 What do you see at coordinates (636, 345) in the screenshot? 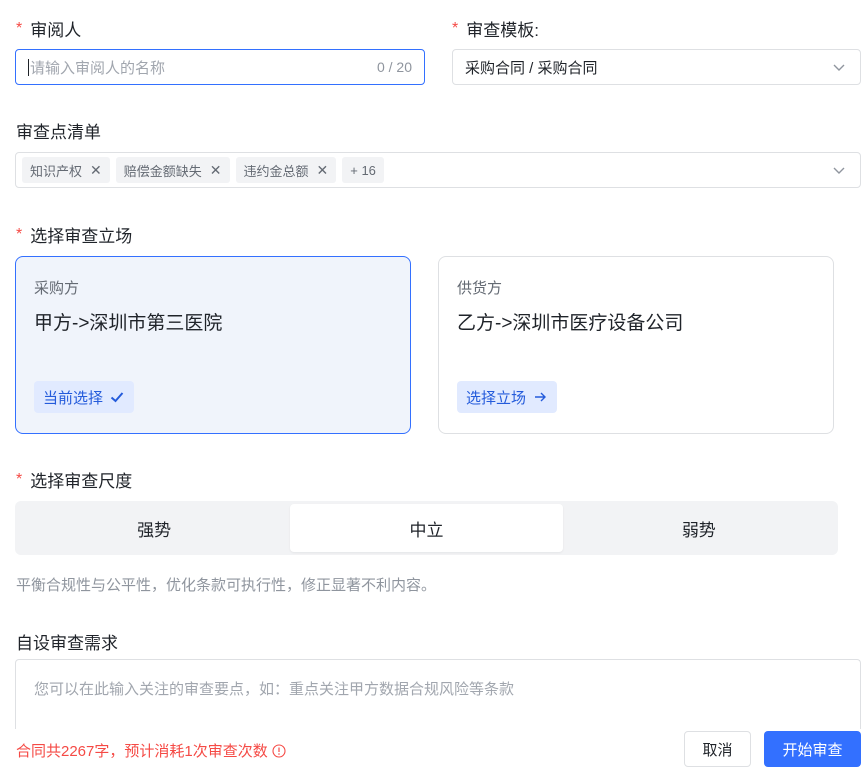
I see `stance-card-supplier: 供货方 乙方->深圳市医疗设备公司 选择立场` at bounding box center [636, 345].